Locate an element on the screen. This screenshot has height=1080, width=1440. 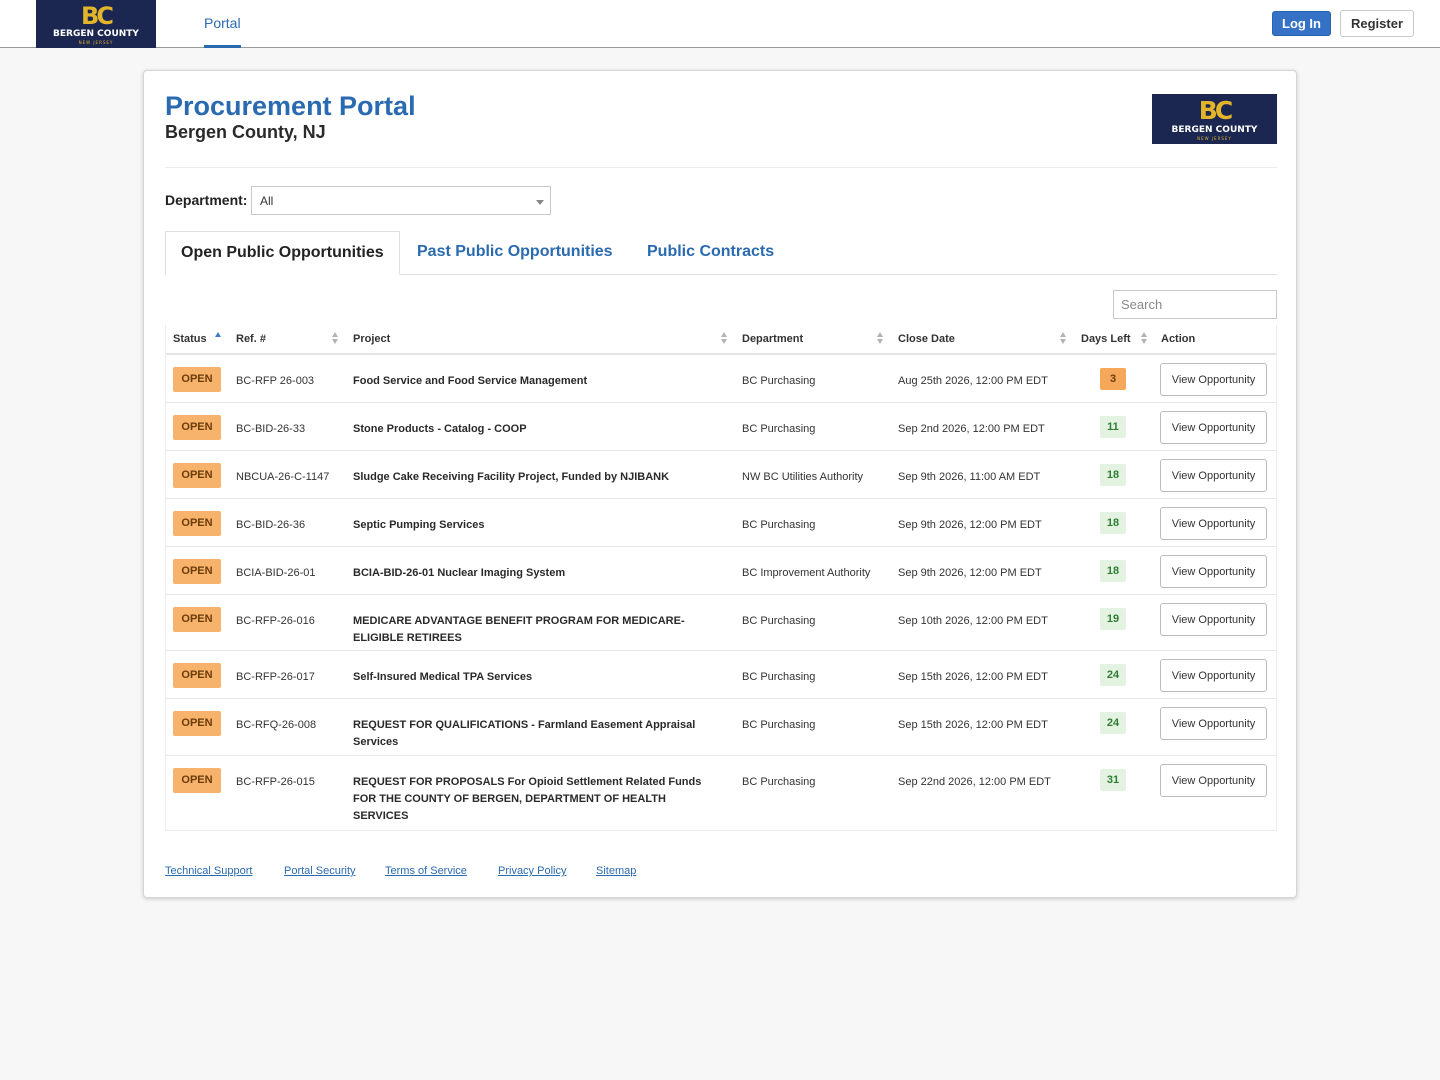
project-name: BCIA-BID-26-01 Nuclear Imaging System is located at coordinates (459, 573).